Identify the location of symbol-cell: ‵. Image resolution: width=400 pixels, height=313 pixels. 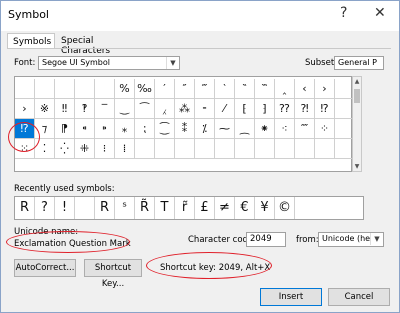
(225, 89).